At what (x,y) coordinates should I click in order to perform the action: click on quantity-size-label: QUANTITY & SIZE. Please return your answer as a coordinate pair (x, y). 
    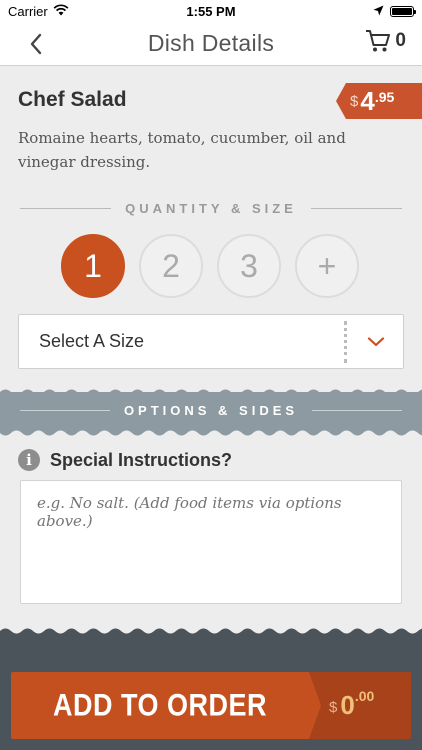
    Looking at the image, I should click on (211, 208).